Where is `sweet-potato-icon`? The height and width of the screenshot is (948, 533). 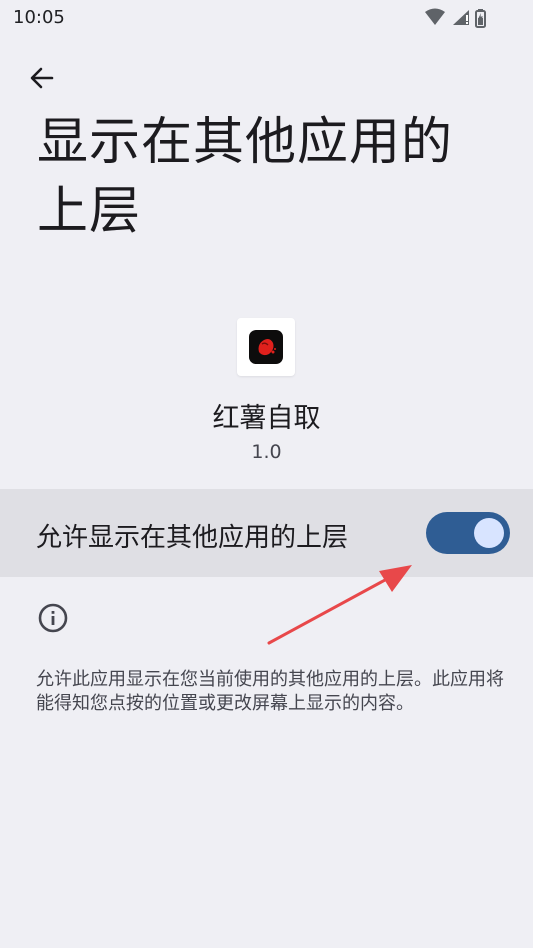
sweet-potato-icon is located at coordinates (267, 347).